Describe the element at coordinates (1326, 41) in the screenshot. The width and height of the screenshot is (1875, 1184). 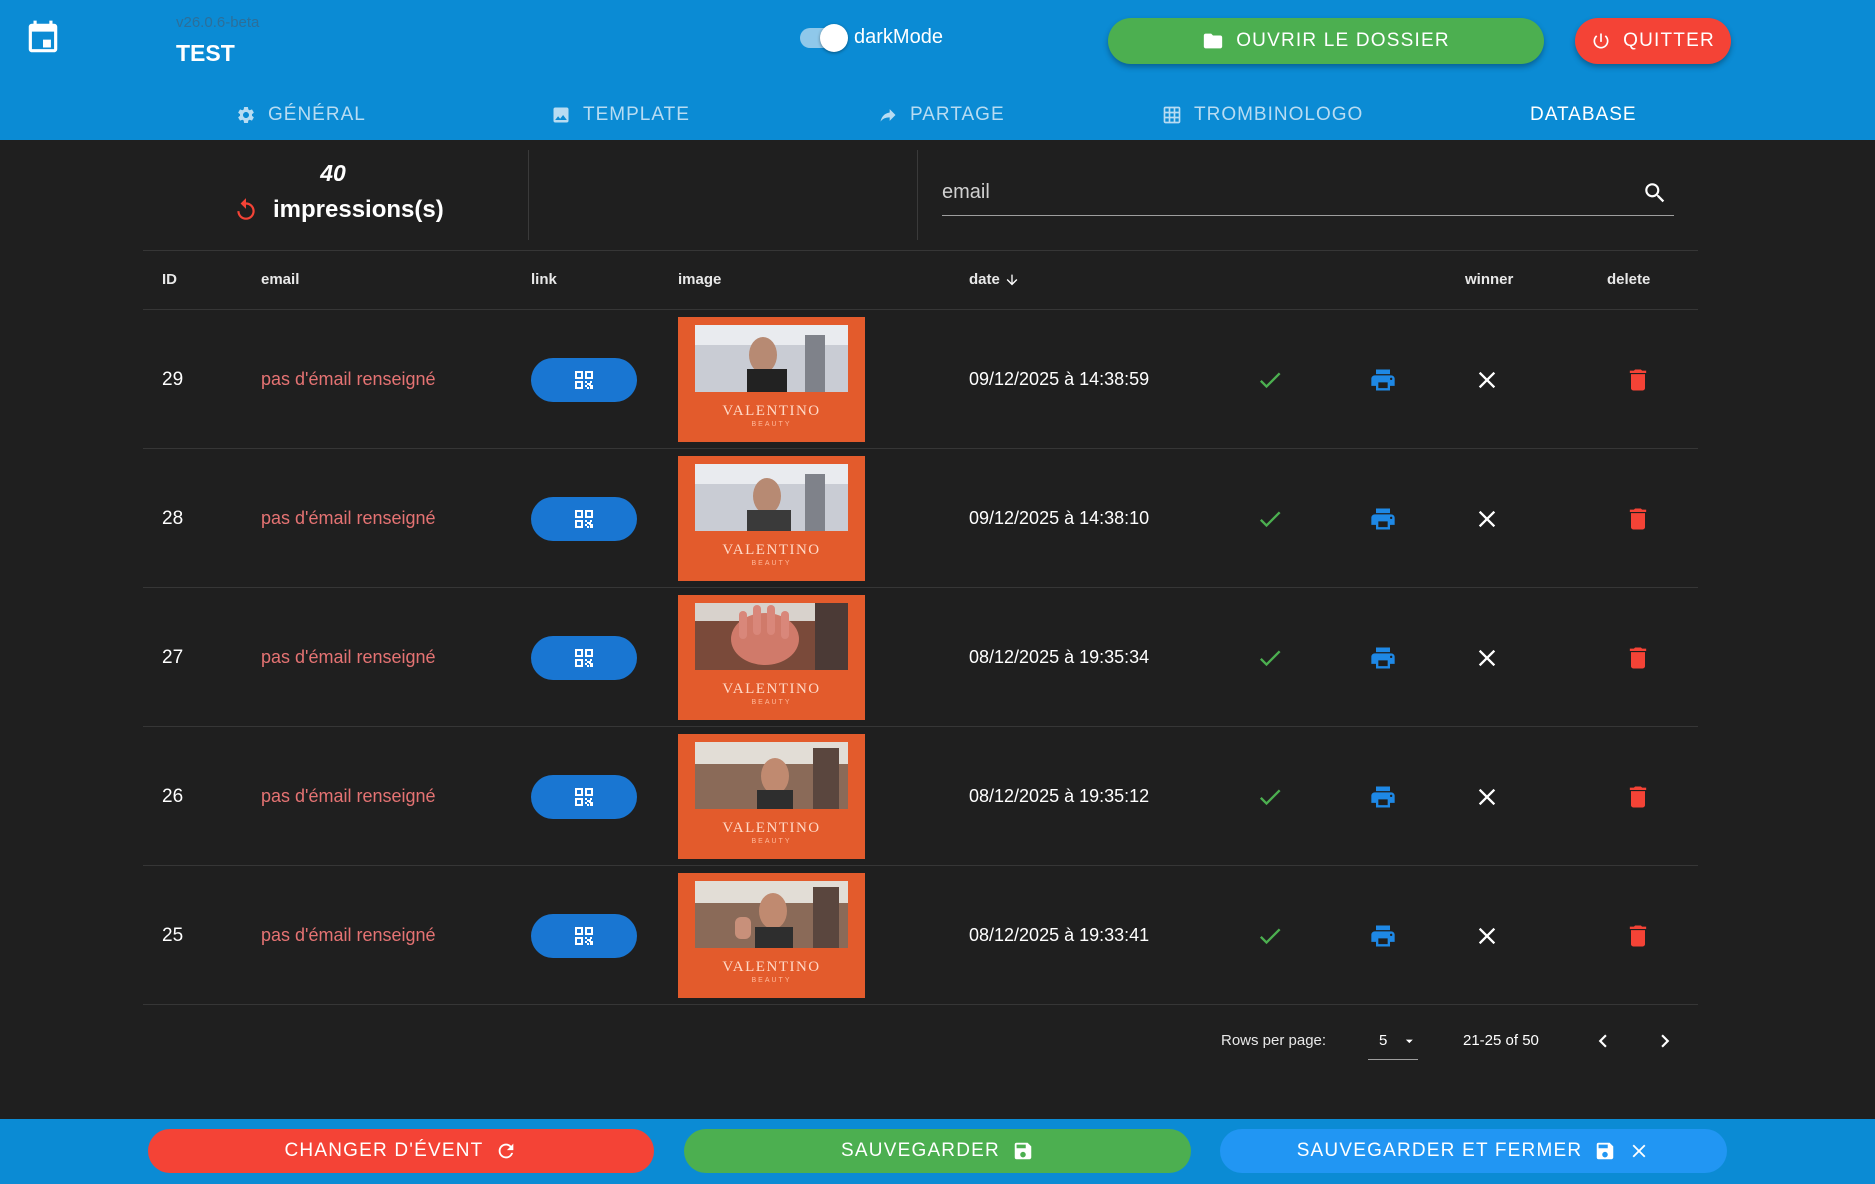
I see `open-folder-button: OUVRIR LE DOSSIER` at that location.